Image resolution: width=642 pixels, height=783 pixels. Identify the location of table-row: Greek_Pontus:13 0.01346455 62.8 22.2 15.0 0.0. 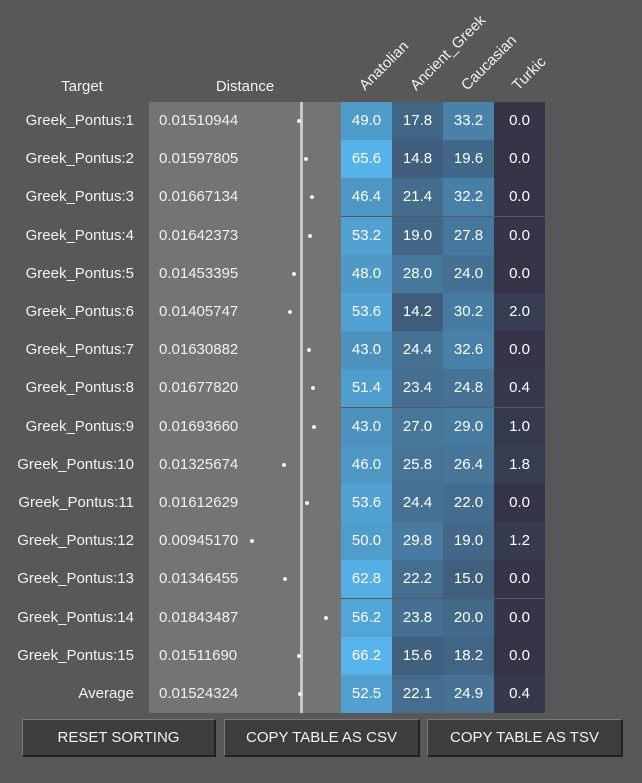
(321, 579).